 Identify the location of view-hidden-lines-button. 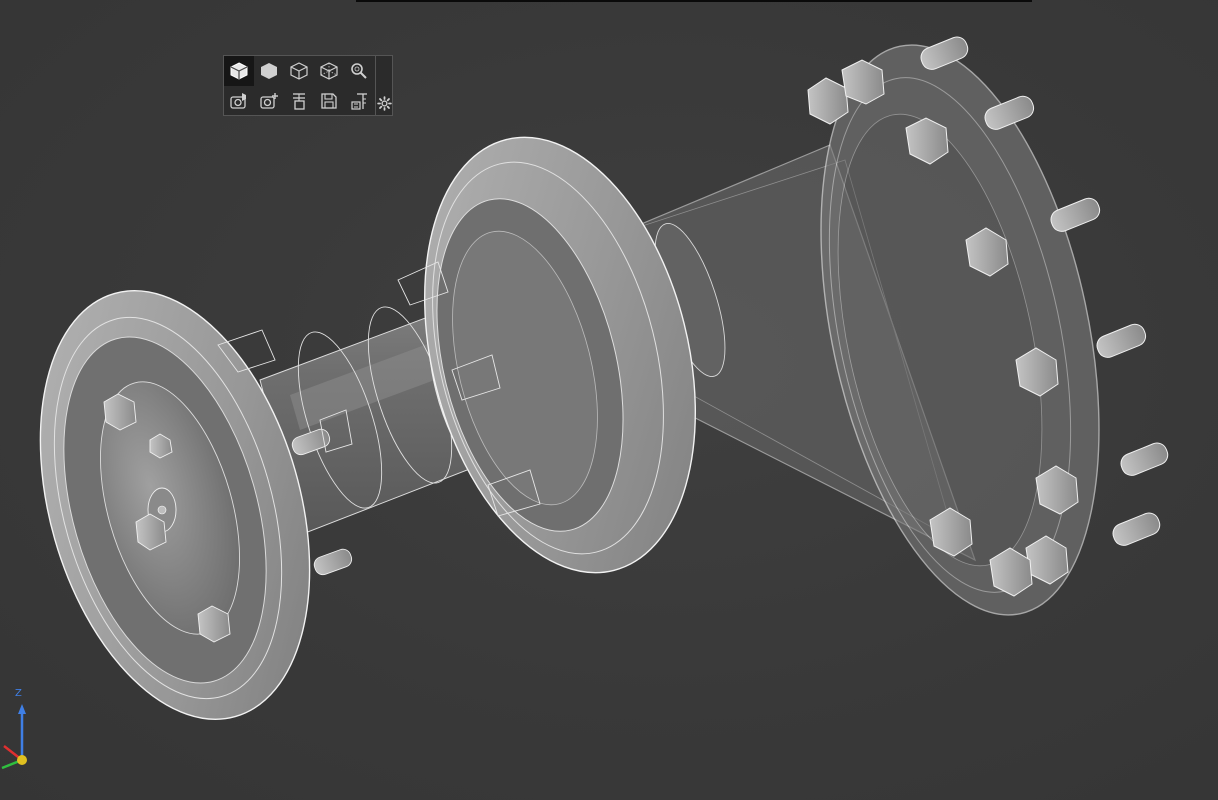
(329, 71).